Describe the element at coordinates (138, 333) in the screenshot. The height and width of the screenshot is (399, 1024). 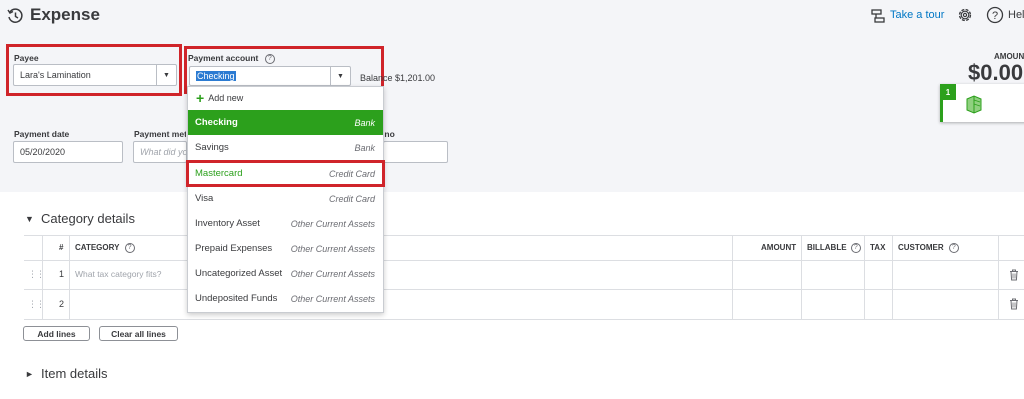
I see `clear-all-lines-button: Clear all lines` at that location.